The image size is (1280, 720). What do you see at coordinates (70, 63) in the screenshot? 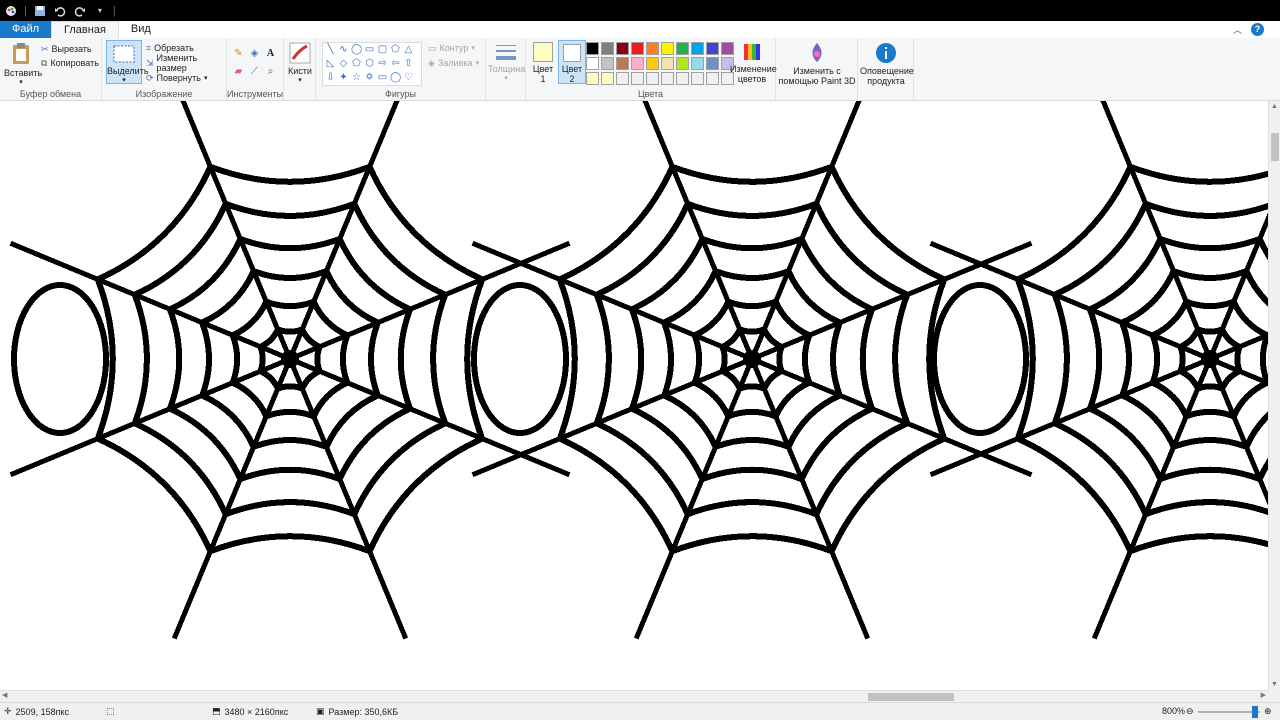
I see `copy-button: ⧉ Копировать` at bounding box center [70, 63].